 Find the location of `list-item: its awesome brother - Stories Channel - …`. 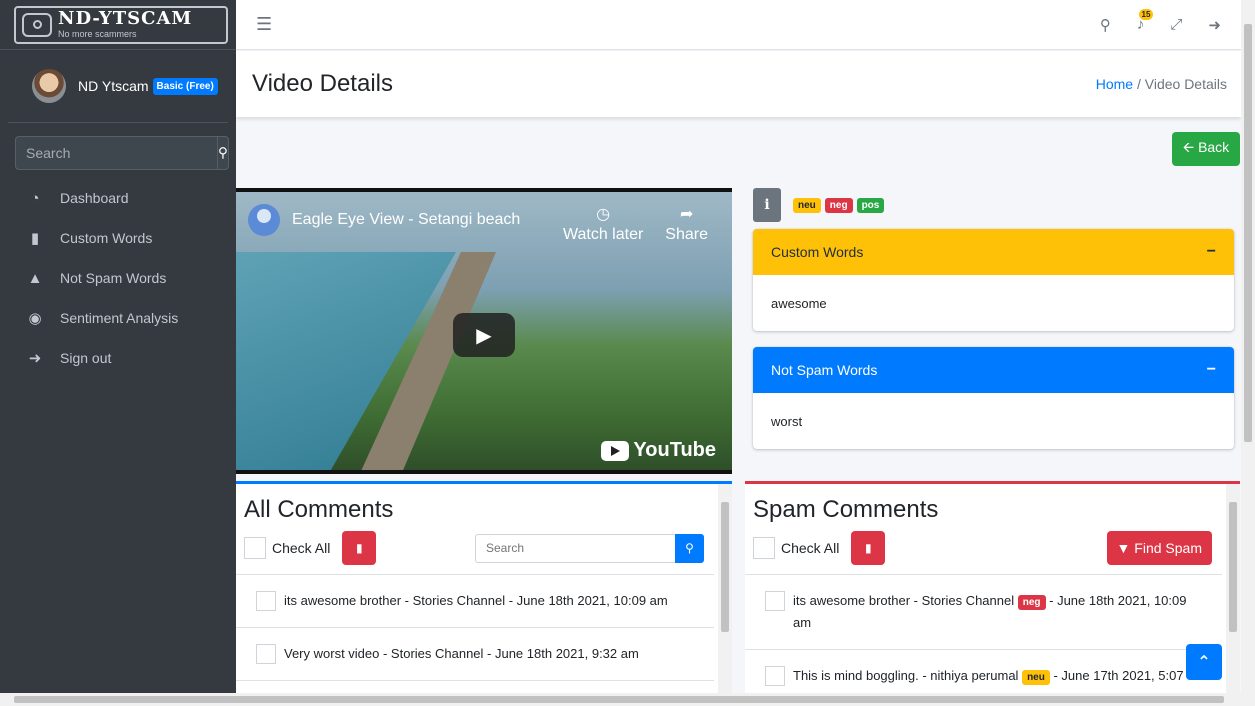

list-item: its awesome brother - Stories Channel - … is located at coordinates (475, 601).